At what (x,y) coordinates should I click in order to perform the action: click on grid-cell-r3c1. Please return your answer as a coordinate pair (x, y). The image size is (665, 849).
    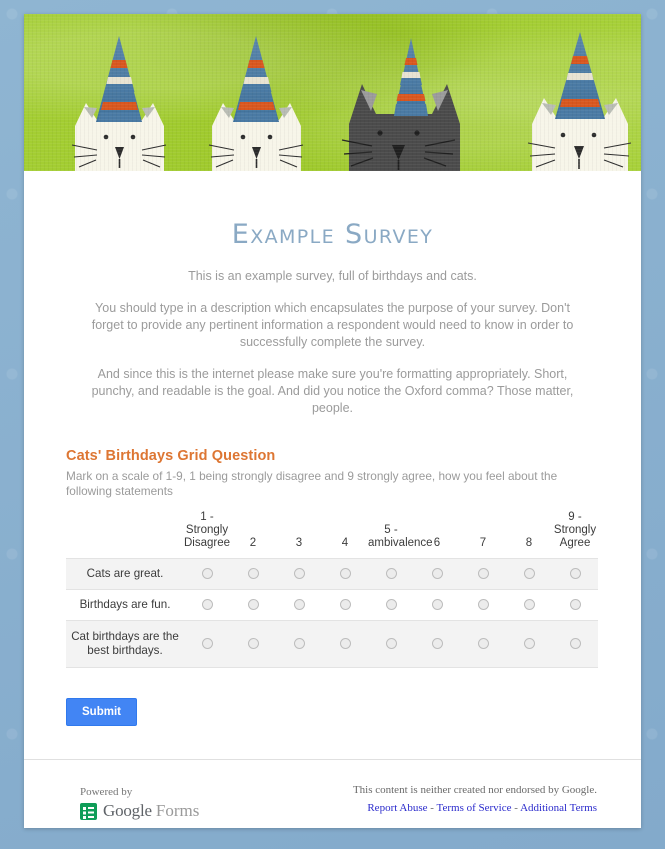
    Looking at the image, I should click on (207, 644).